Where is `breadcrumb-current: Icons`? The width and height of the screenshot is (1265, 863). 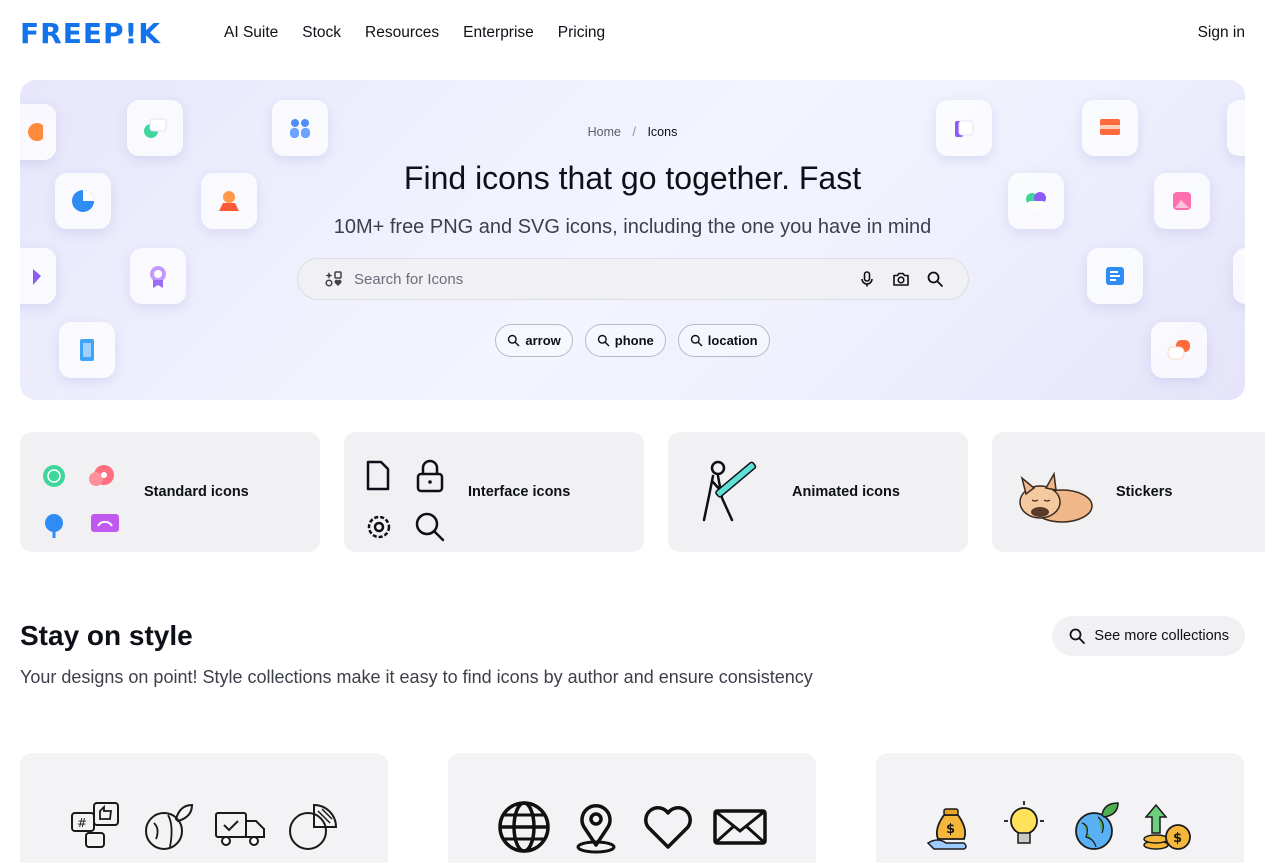
breadcrumb-current: Icons is located at coordinates (662, 132).